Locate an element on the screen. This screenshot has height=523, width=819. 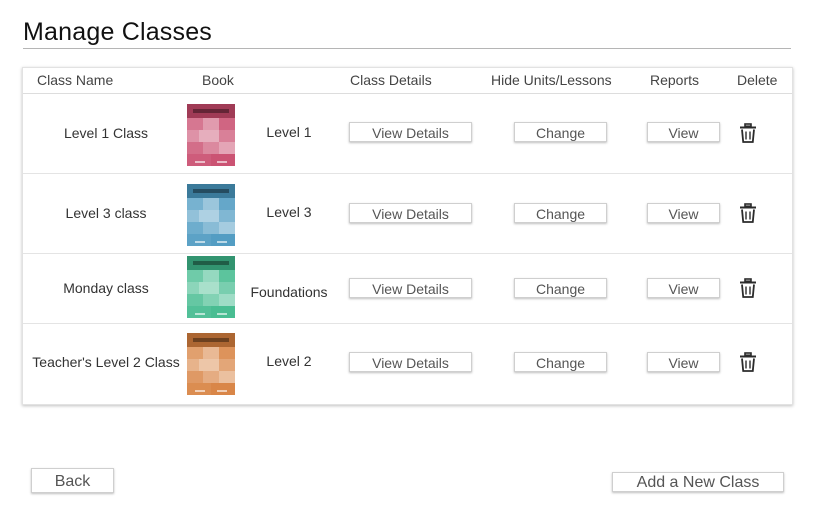
book-name: Foundations is located at coordinates (289, 292).